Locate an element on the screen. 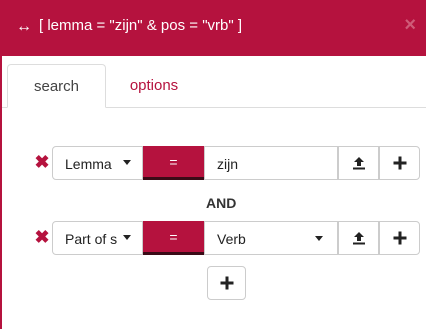 The width and height of the screenshot is (426, 329). connector-label: AND is located at coordinates (221, 203).